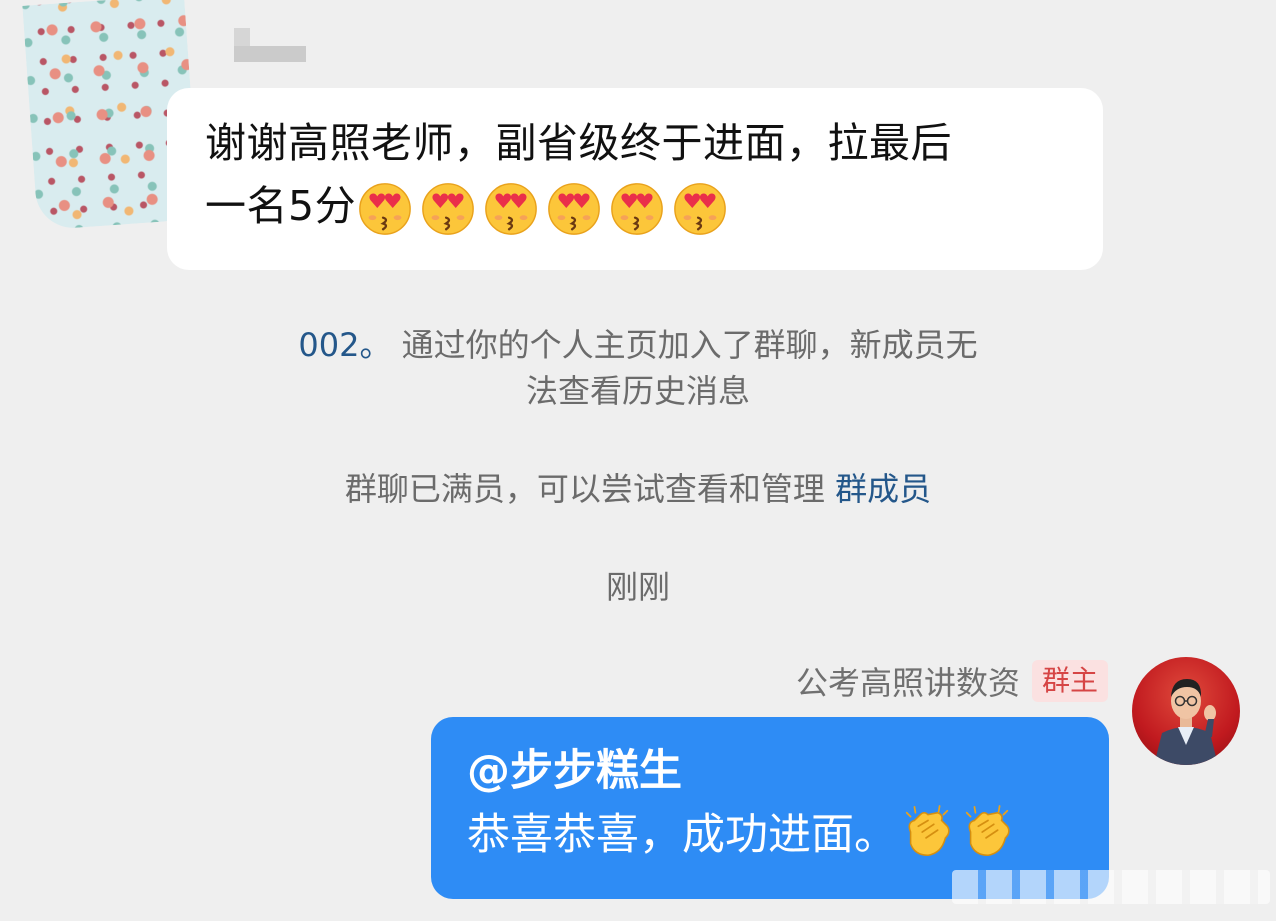 The image size is (1276, 921). Describe the element at coordinates (883, 489) in the screenshot. I see `group-members-link: 群成员` at that location.